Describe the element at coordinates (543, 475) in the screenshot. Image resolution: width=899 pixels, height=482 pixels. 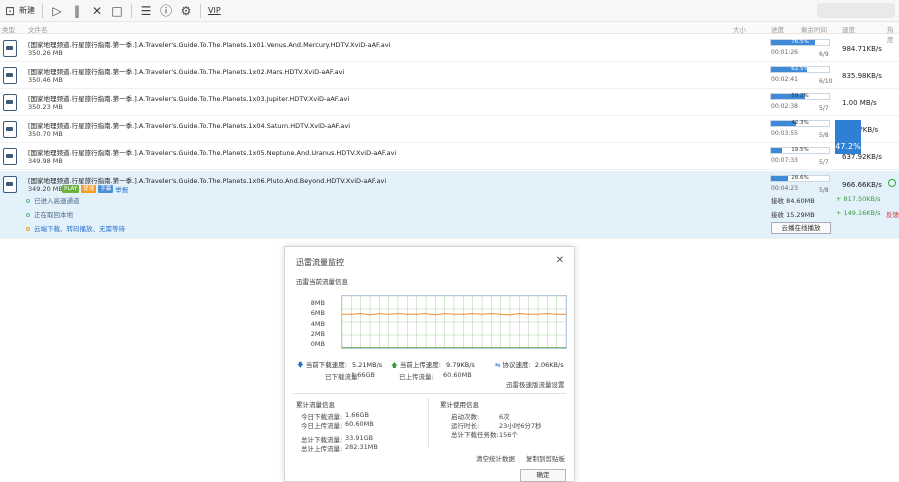
I see `ok-button: 确定` at that location.